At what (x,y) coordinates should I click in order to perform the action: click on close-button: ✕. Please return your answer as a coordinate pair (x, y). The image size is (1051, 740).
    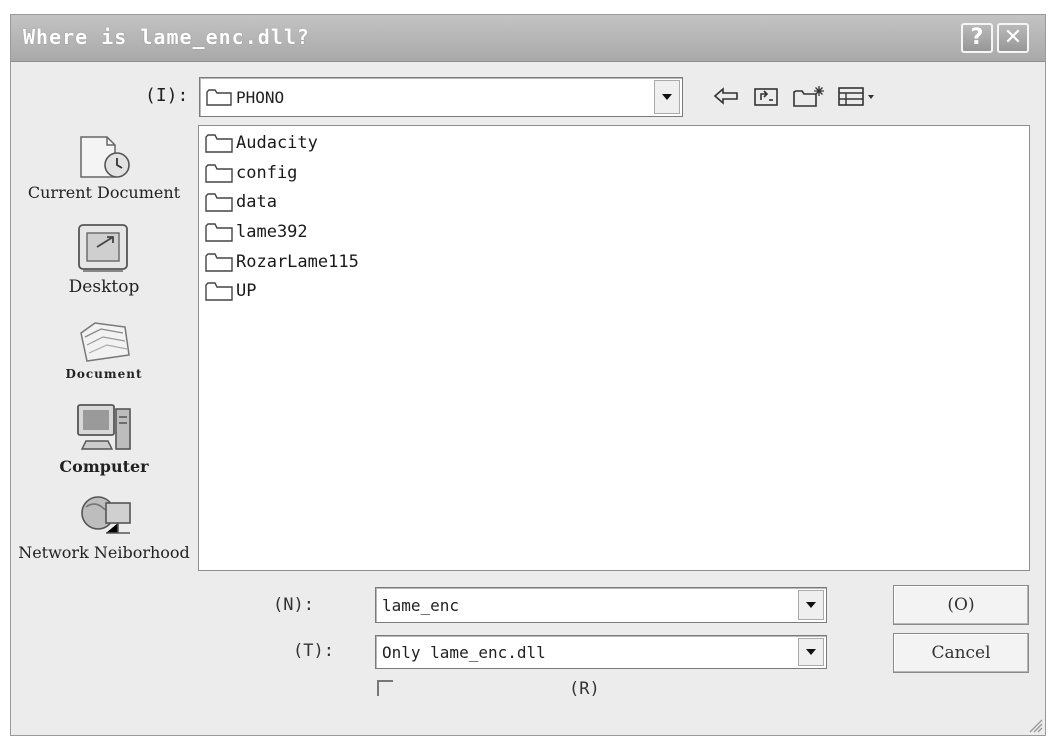
    Looking at the image, I should click on (1013, 38).